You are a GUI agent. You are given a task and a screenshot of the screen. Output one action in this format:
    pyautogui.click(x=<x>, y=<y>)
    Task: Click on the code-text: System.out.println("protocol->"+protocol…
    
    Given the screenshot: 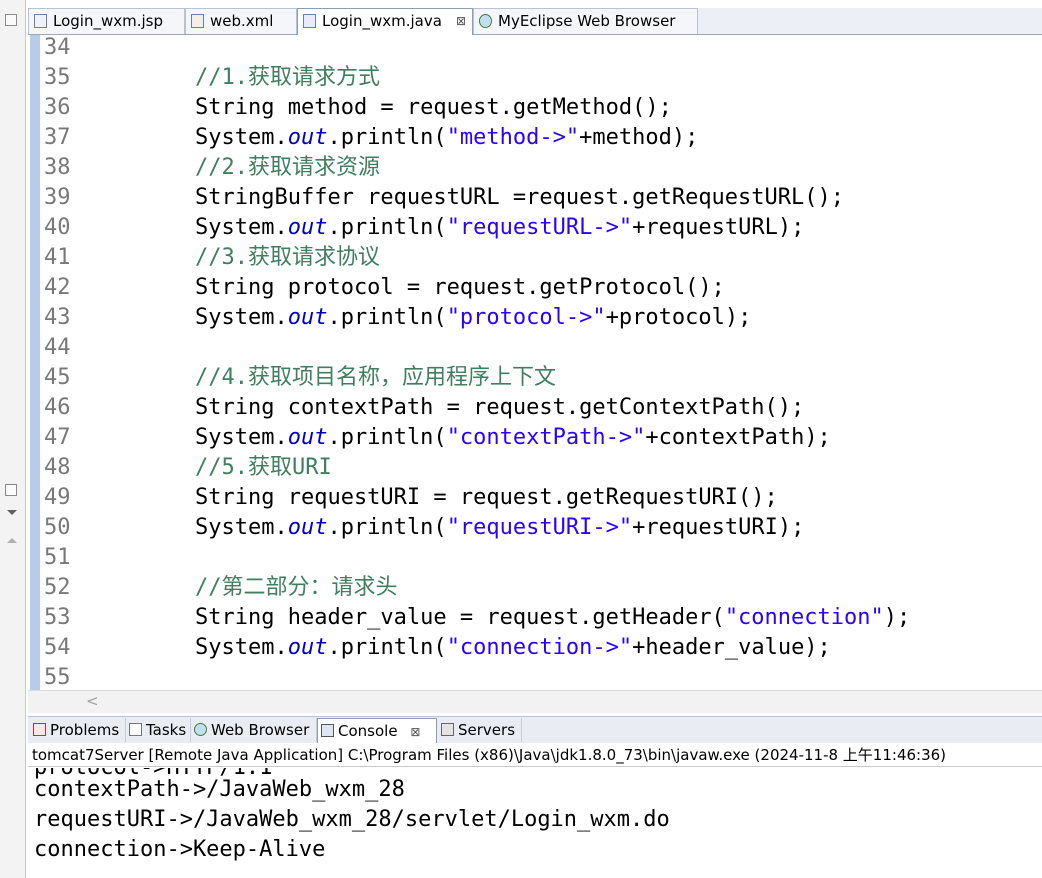 What is the action you would take?
    pyautogui.click(x=473, y=318)
    